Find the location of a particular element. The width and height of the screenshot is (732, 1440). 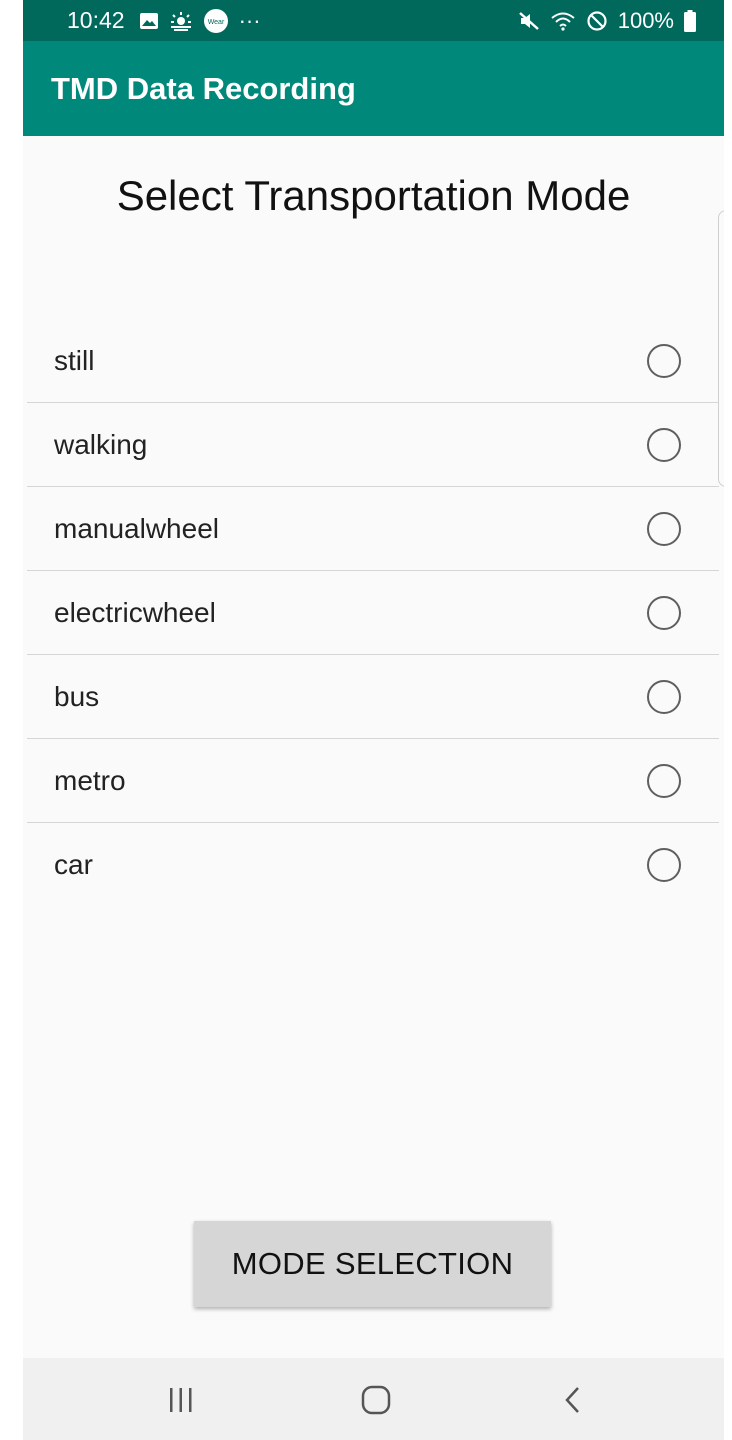

wear-icon: Wear is located at coordinates (216, 21).